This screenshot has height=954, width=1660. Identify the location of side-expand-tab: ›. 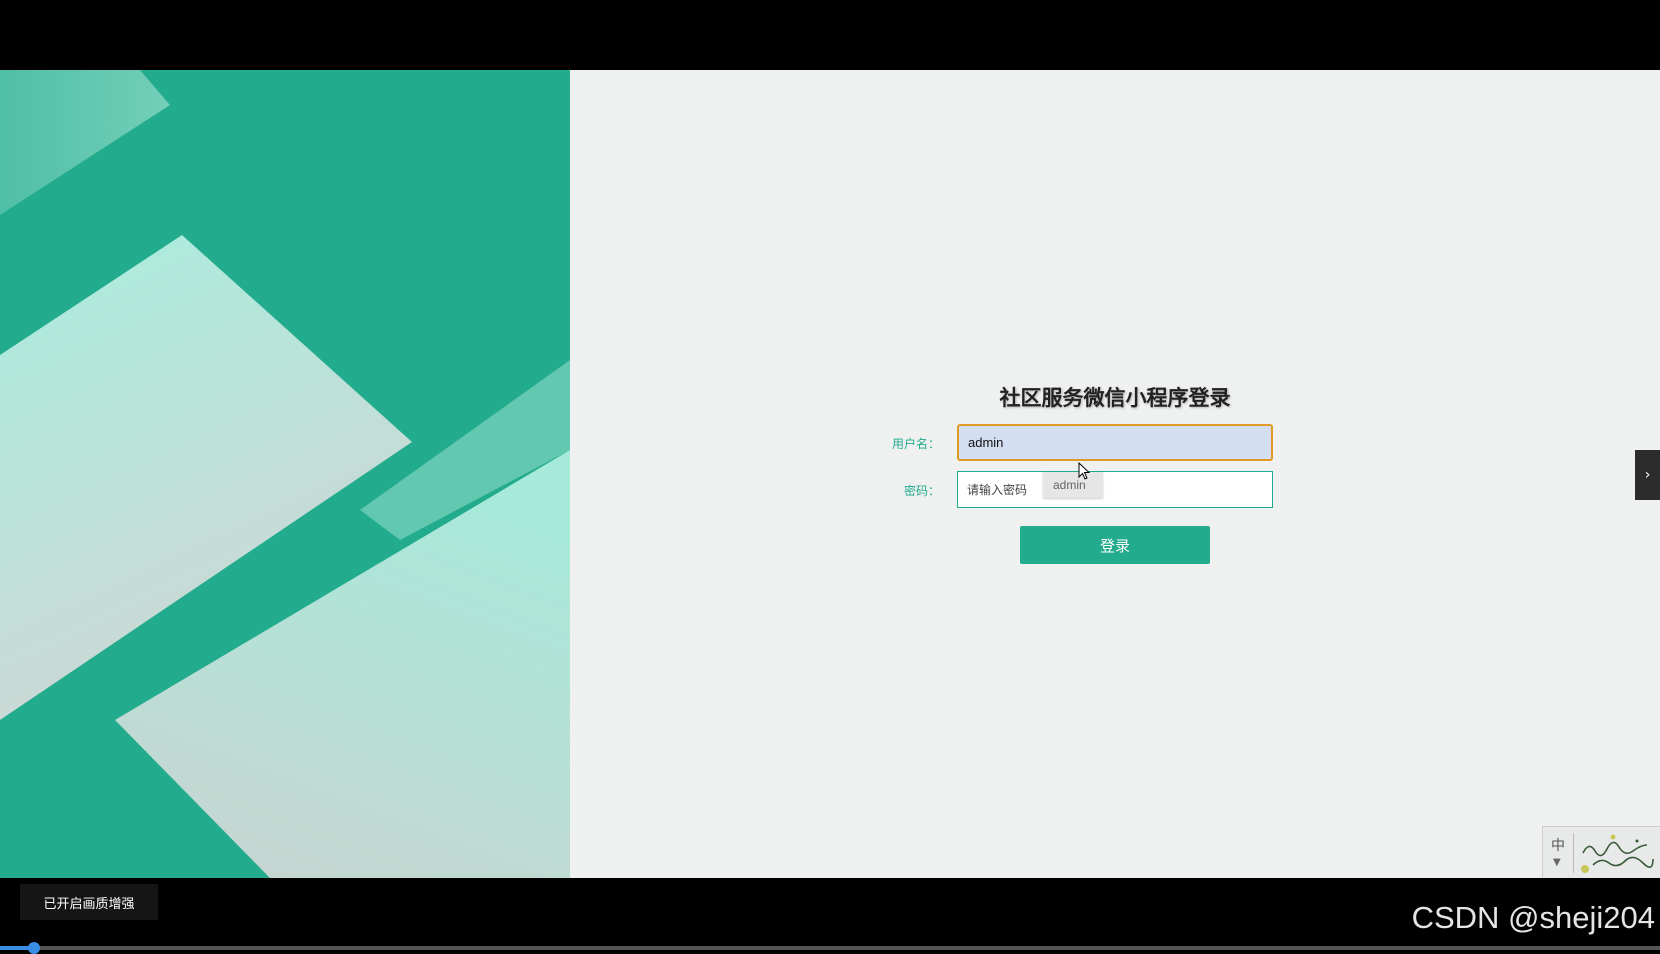
(1647, 475).